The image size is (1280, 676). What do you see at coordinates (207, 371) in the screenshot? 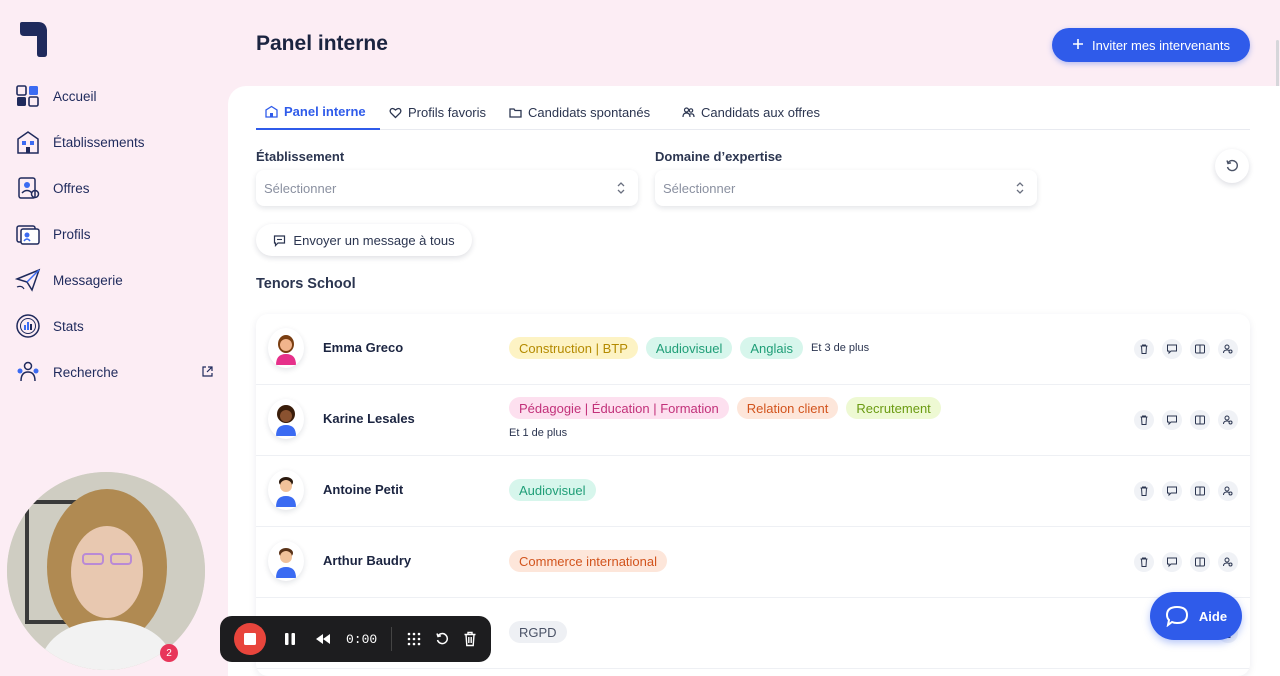
I see `external-link-icon` at bounding box center [207, 371].